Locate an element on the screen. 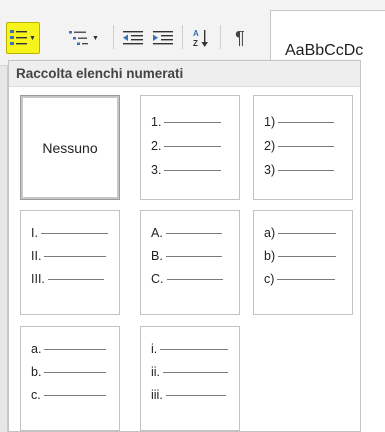  numbering-option-1-paren: 1) 2) 3) is located at coordinates (303, 147).